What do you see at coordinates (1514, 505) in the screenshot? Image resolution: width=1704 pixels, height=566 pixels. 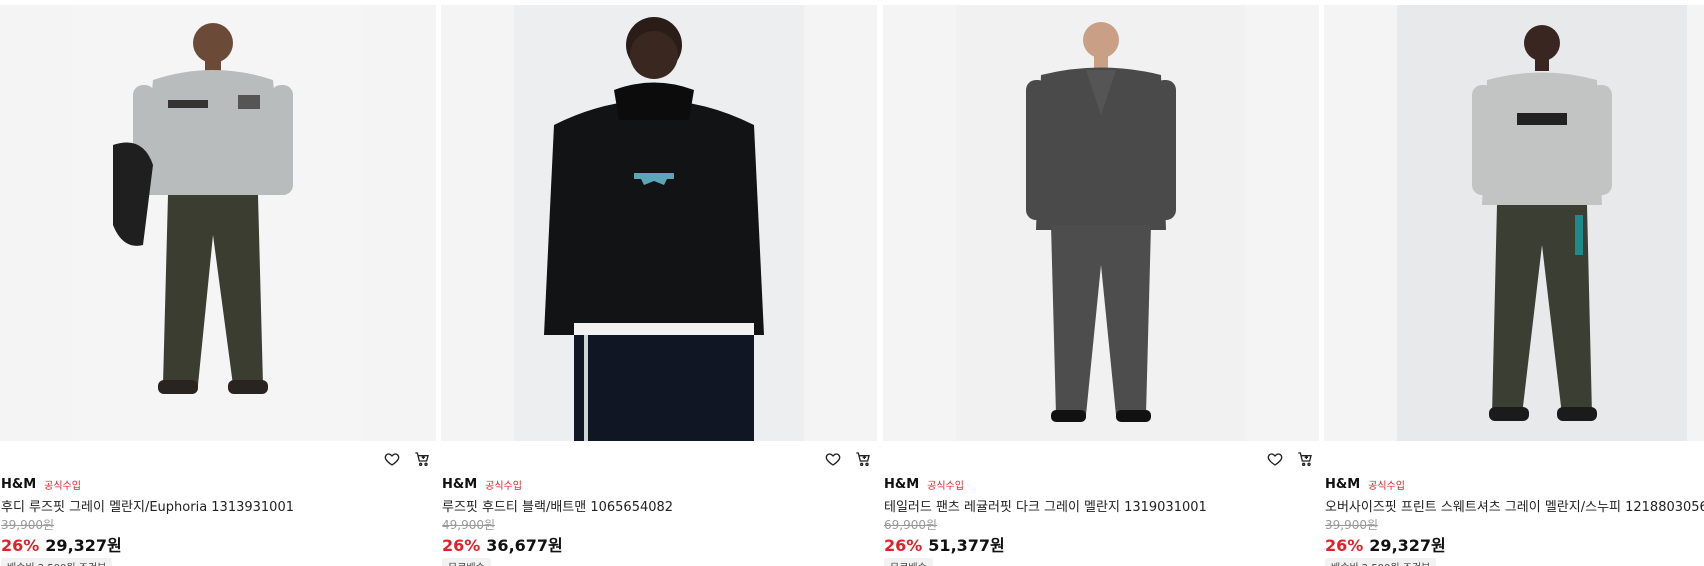 I see `product-title: 오버사이즈핏 프린트 스웨트셔츠 그레이 멜란지/스누피 1218803056` at bounding box center [1514, 505].